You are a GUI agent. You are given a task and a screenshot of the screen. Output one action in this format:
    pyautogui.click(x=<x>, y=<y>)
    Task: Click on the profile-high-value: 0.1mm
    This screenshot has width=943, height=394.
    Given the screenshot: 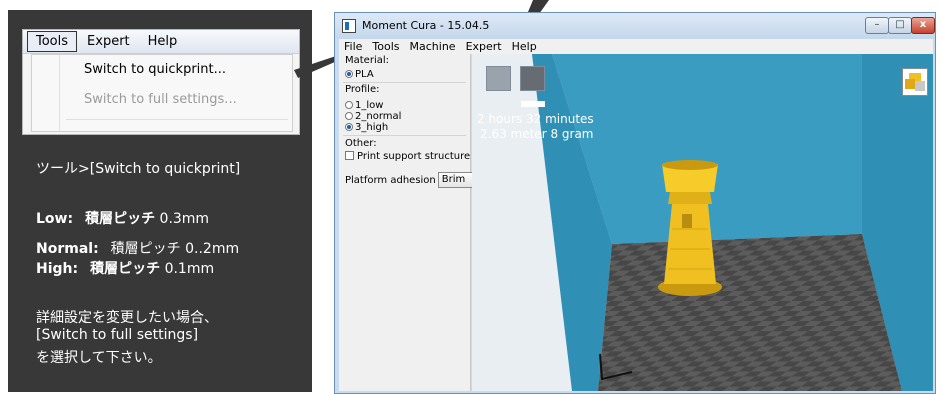 What is the action you would take?
    pyautogui.click(x=189, y=269)
    